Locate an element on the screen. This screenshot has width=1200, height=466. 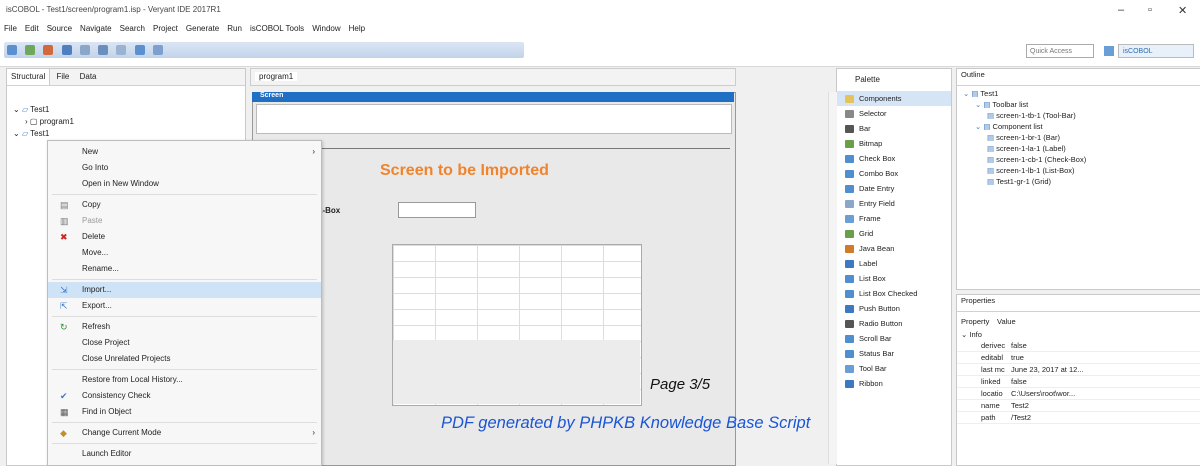
menu-help: Help is located at coordinates (357, 28).